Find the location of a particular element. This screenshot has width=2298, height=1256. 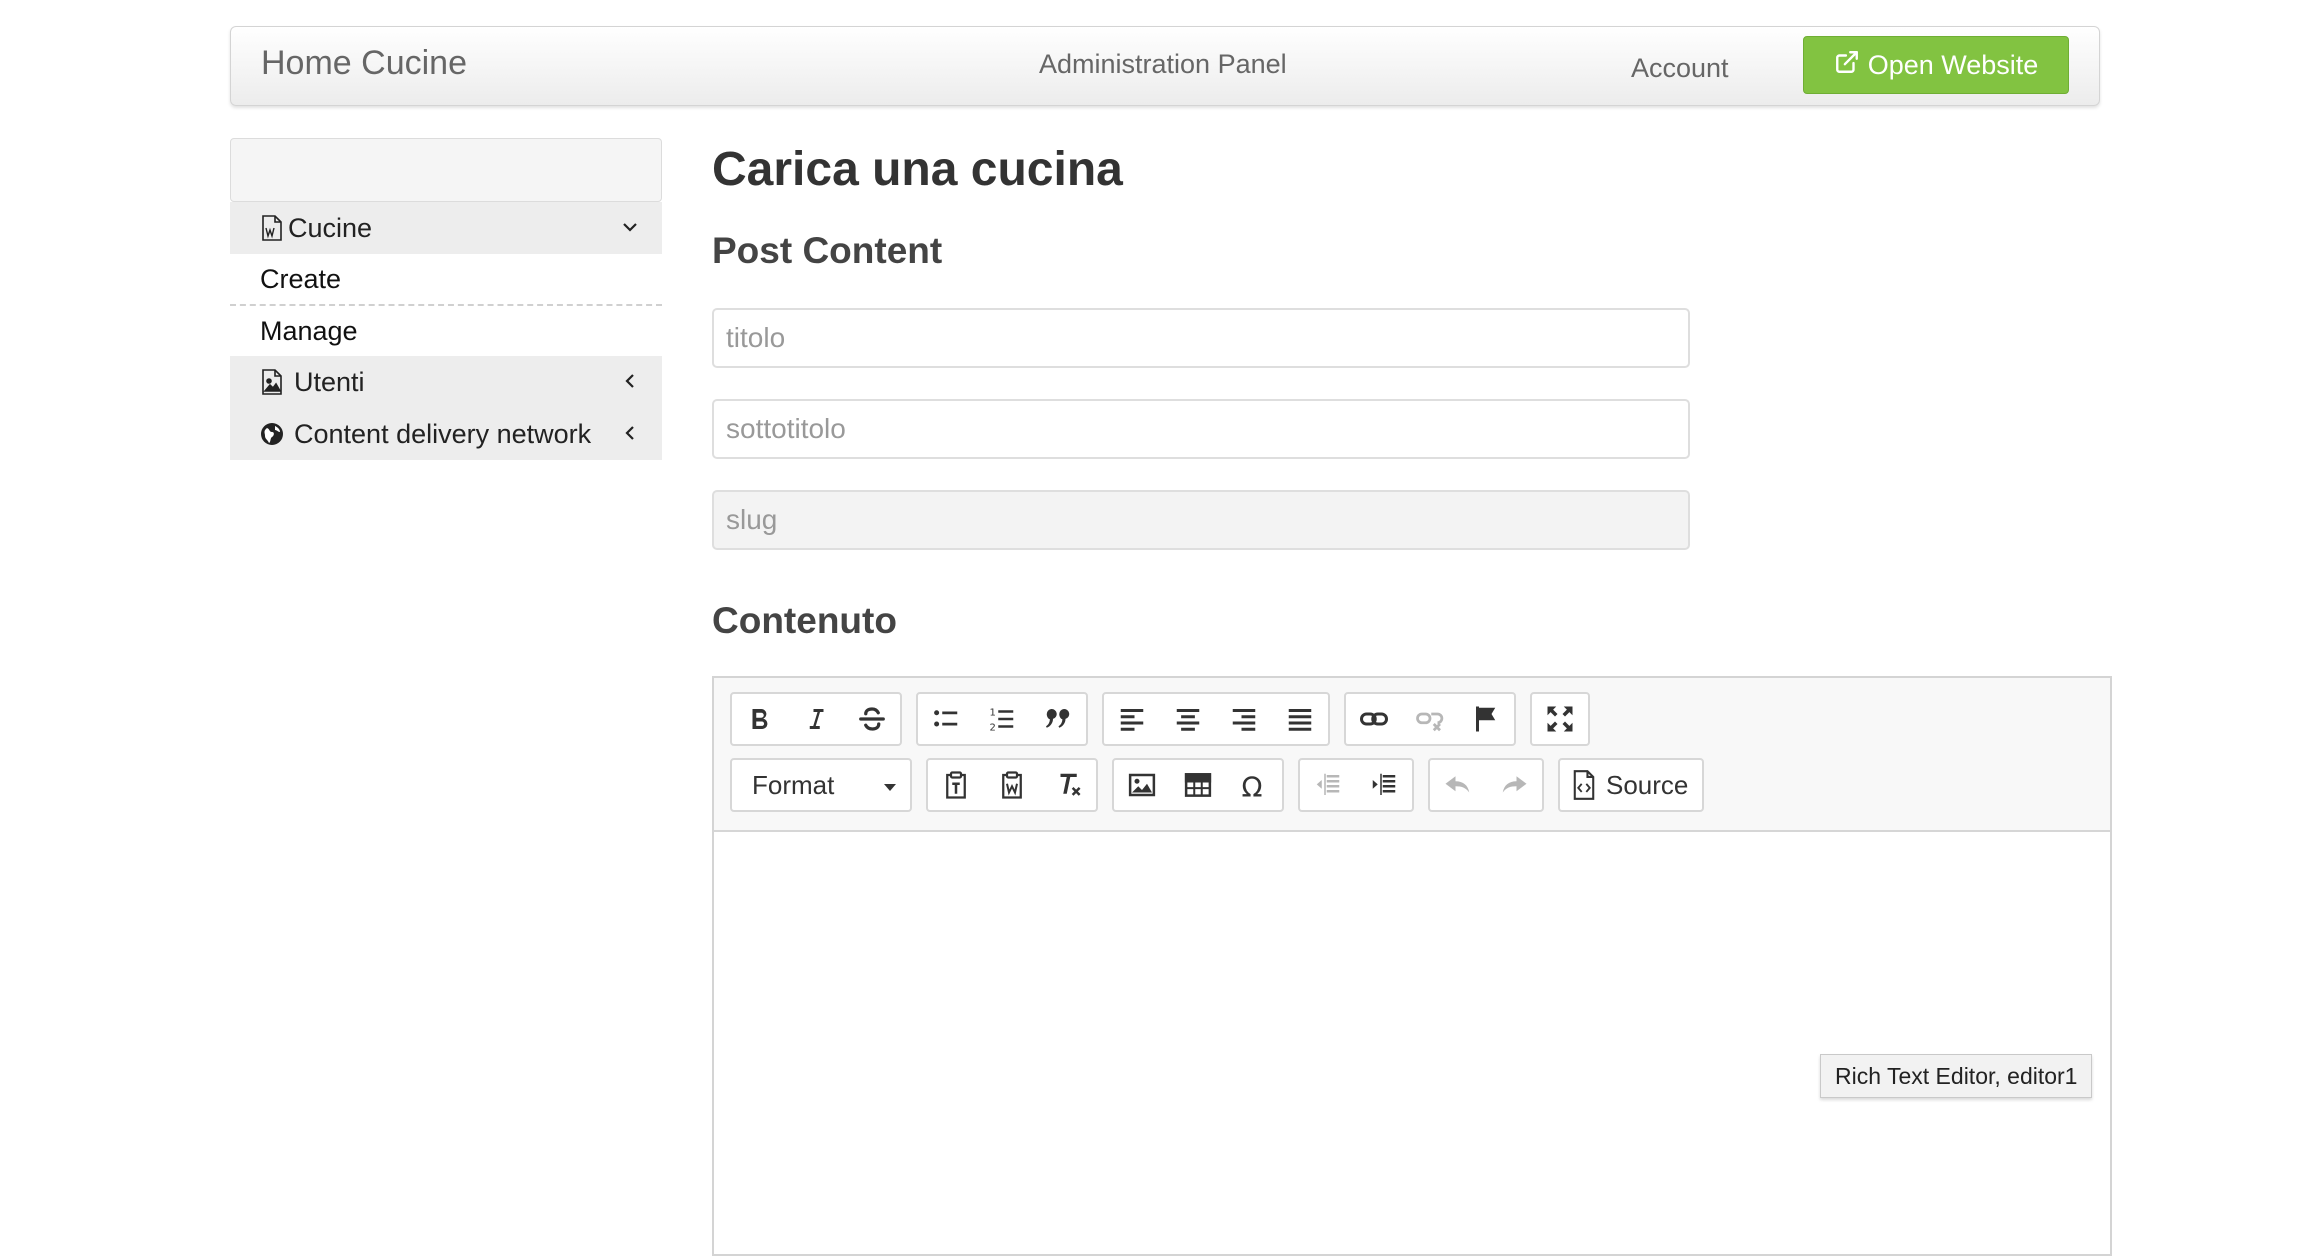

align-center-button is located at coordinates (1188, 719).